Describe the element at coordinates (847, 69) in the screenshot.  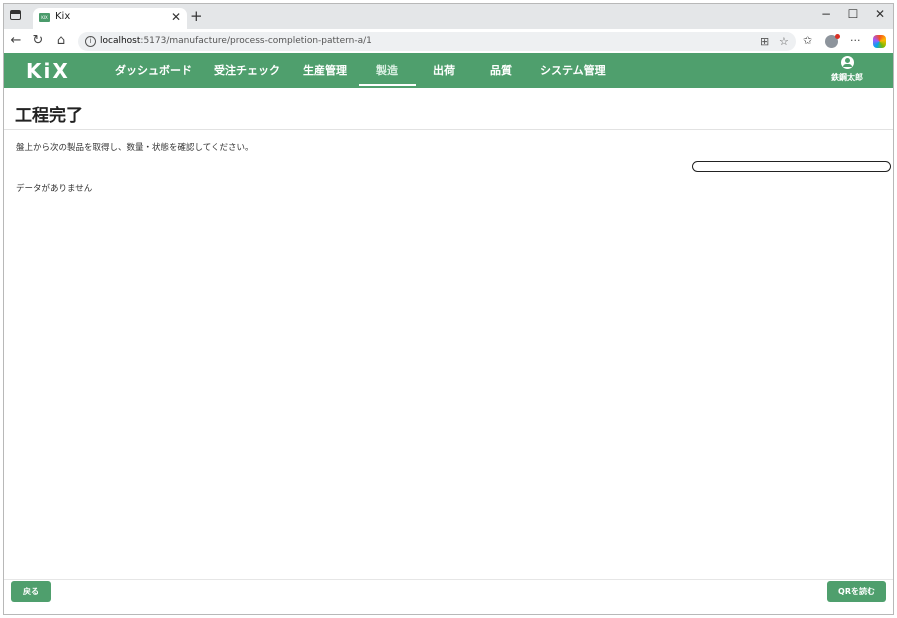
I see `user-menu: 鉄鋼太郎` at that location.